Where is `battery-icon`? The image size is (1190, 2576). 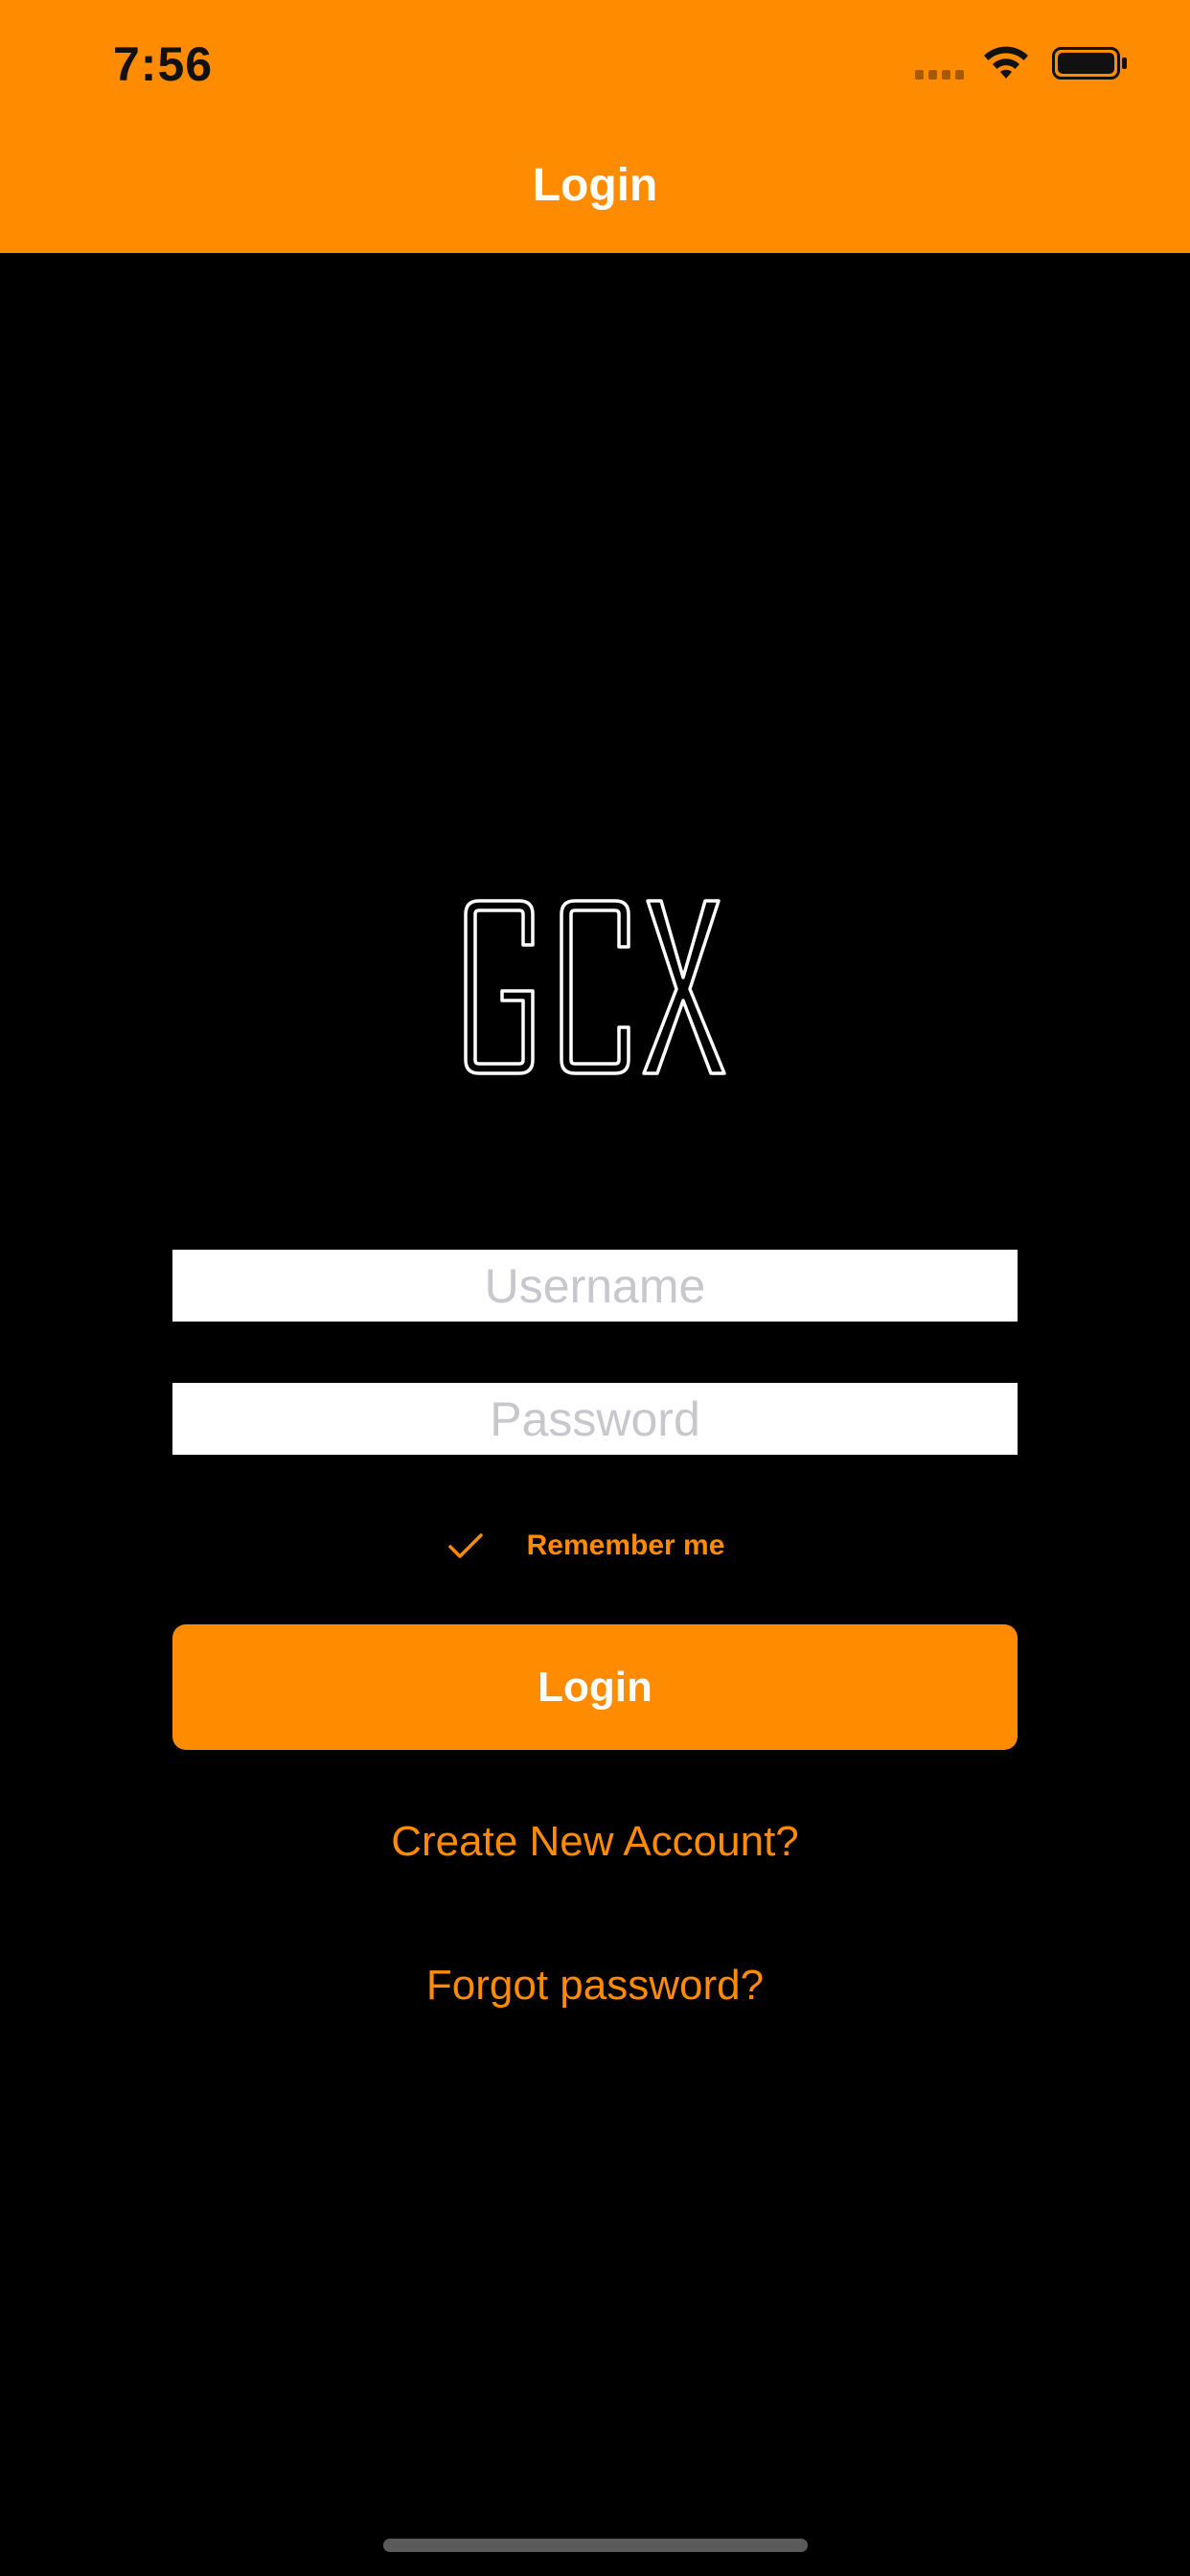
battery-icon is located at coordinates (1090, 63).